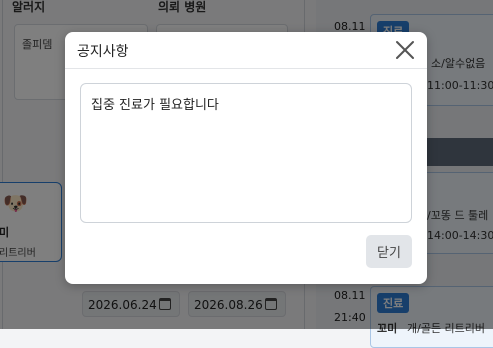  What do you see at coordinates (246, 50) in the screenshot?
I see `modal-header: 공지사항` at bounding box center [246, 50].